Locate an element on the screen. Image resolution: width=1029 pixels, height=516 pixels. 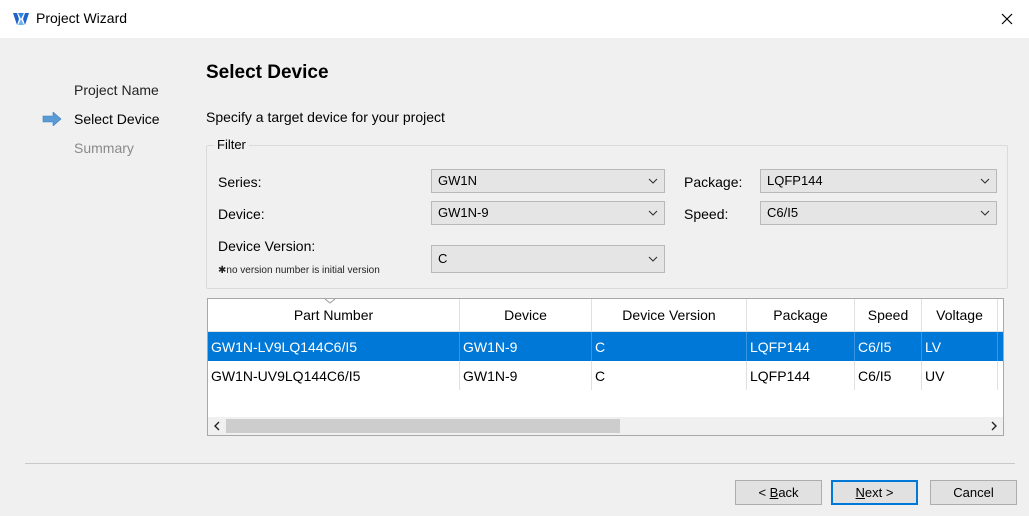
cell-part-number: GW1N-UV9LQ144C6/I5 is located at coordinates (334, 375).